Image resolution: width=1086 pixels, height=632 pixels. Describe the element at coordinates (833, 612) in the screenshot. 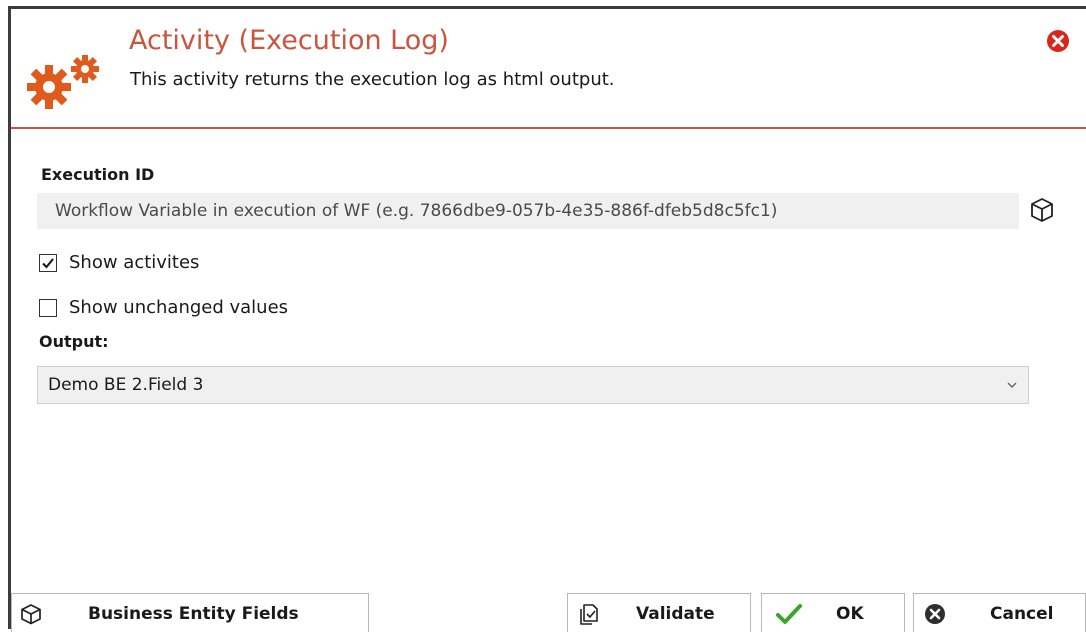

I see `ok-button: OK` at that location.